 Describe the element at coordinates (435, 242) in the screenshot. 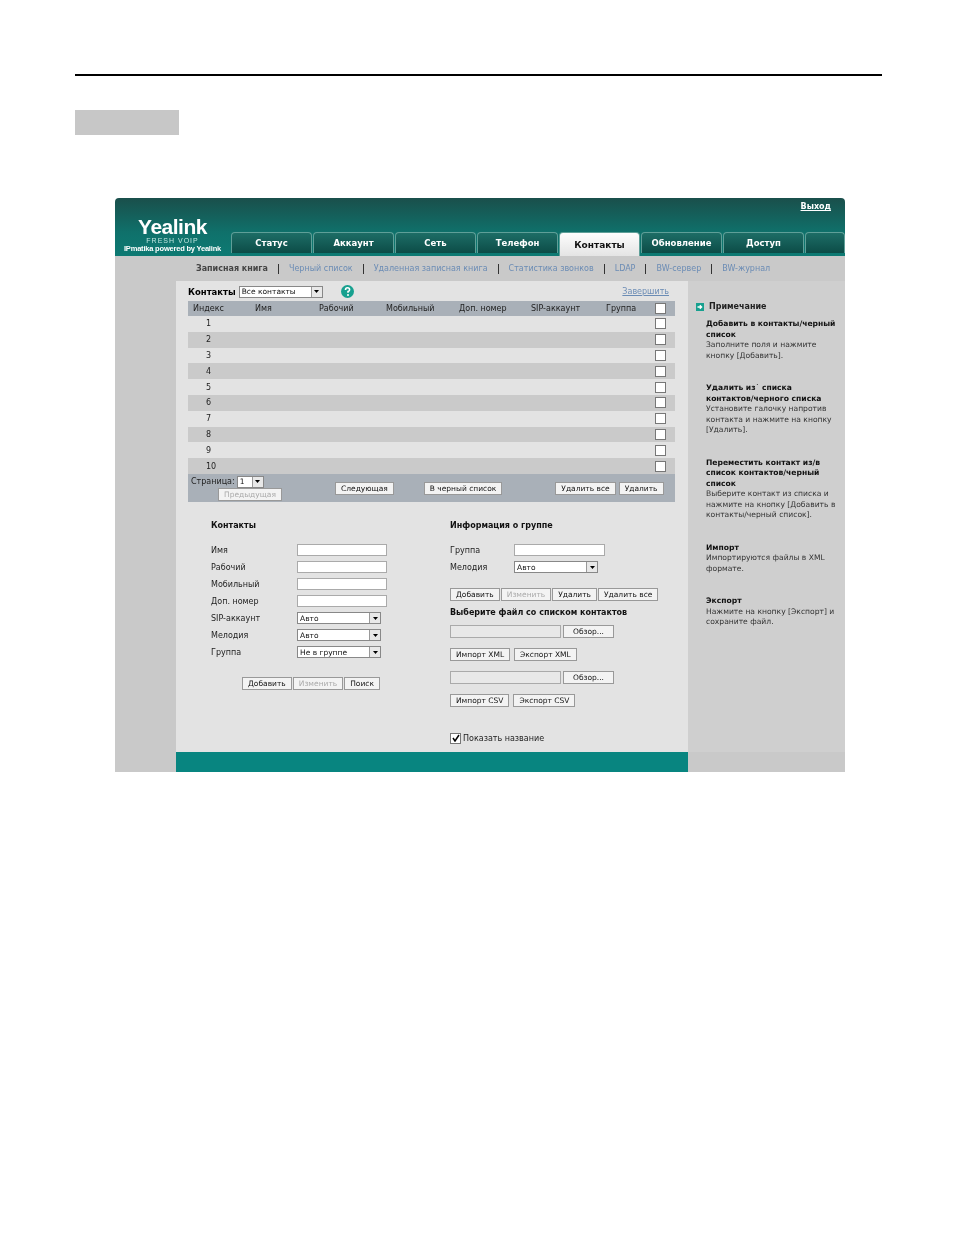

I see `tab: Сеть` at that location.